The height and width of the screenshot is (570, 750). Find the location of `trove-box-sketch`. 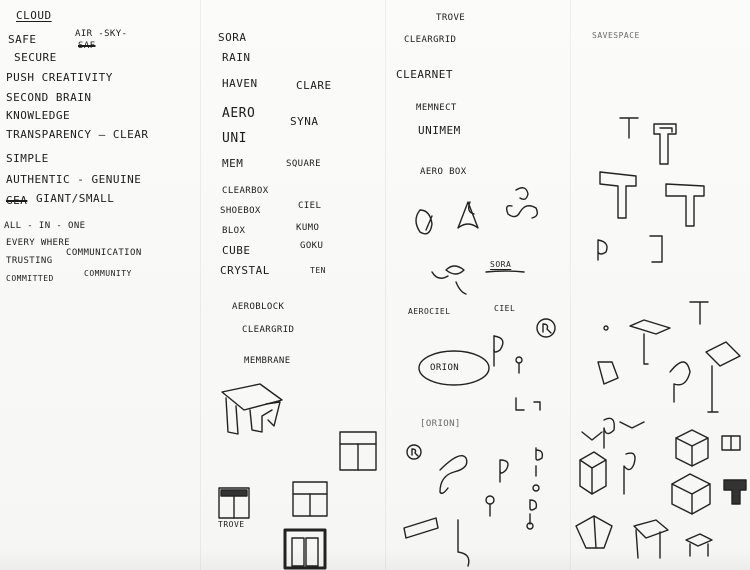

trove-box-sketch is located at coordinates (234, 503).